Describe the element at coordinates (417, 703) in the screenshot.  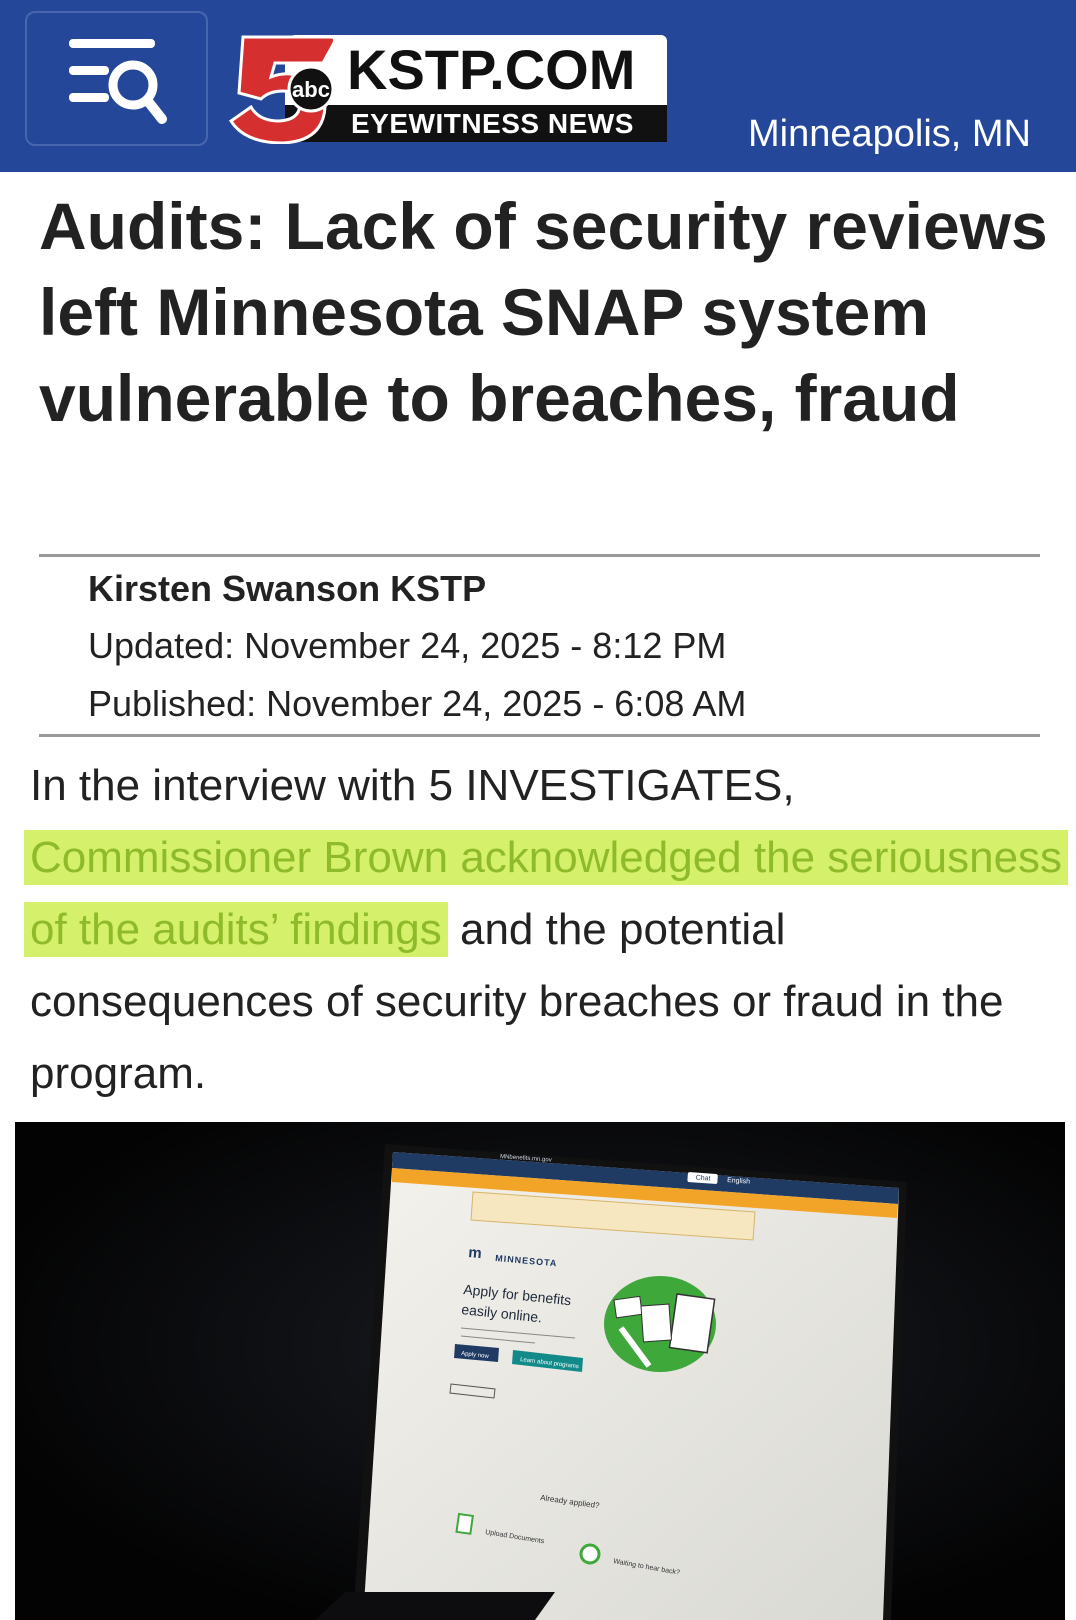
I see `published-timestamp: Published: November 24, 2025 - 6:08 AM` at that location.